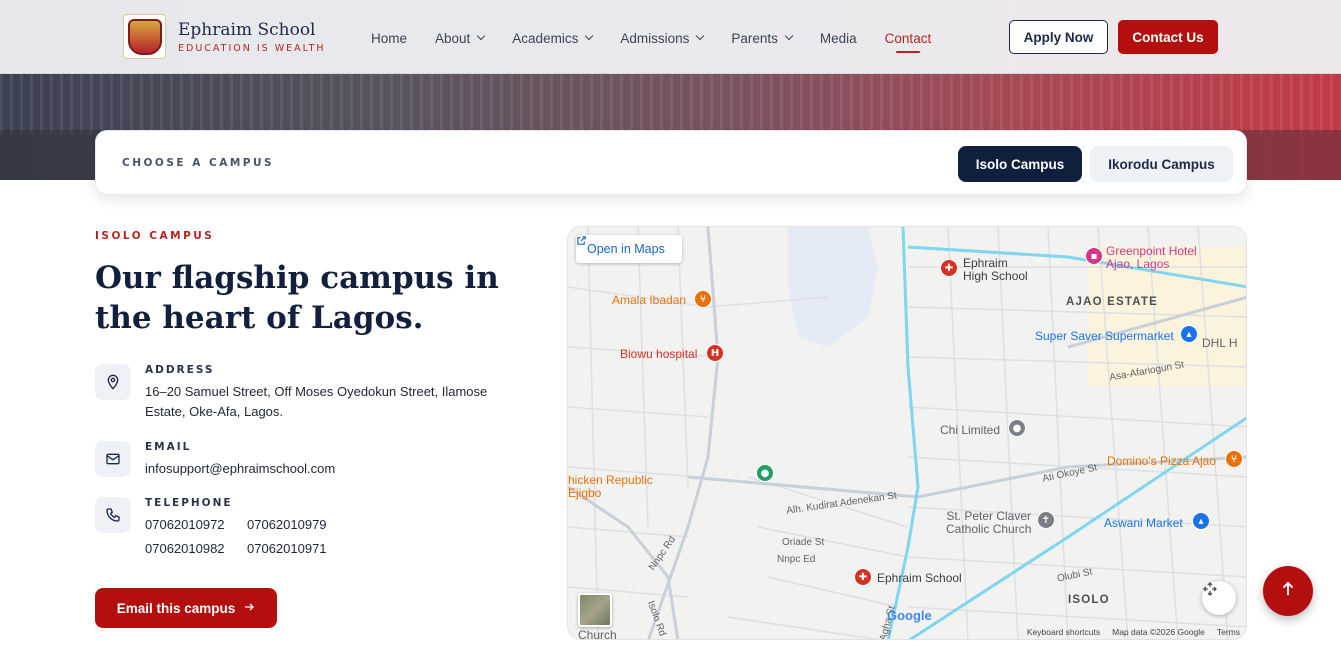 Image resolution: width=1341 pixels, height=645 pixels. What do you see at coordinates (1112, 302) in the screenshot?
I see `map-label-ajao-estate: AJAO ESTATE` at bounding box center [1112, 302].